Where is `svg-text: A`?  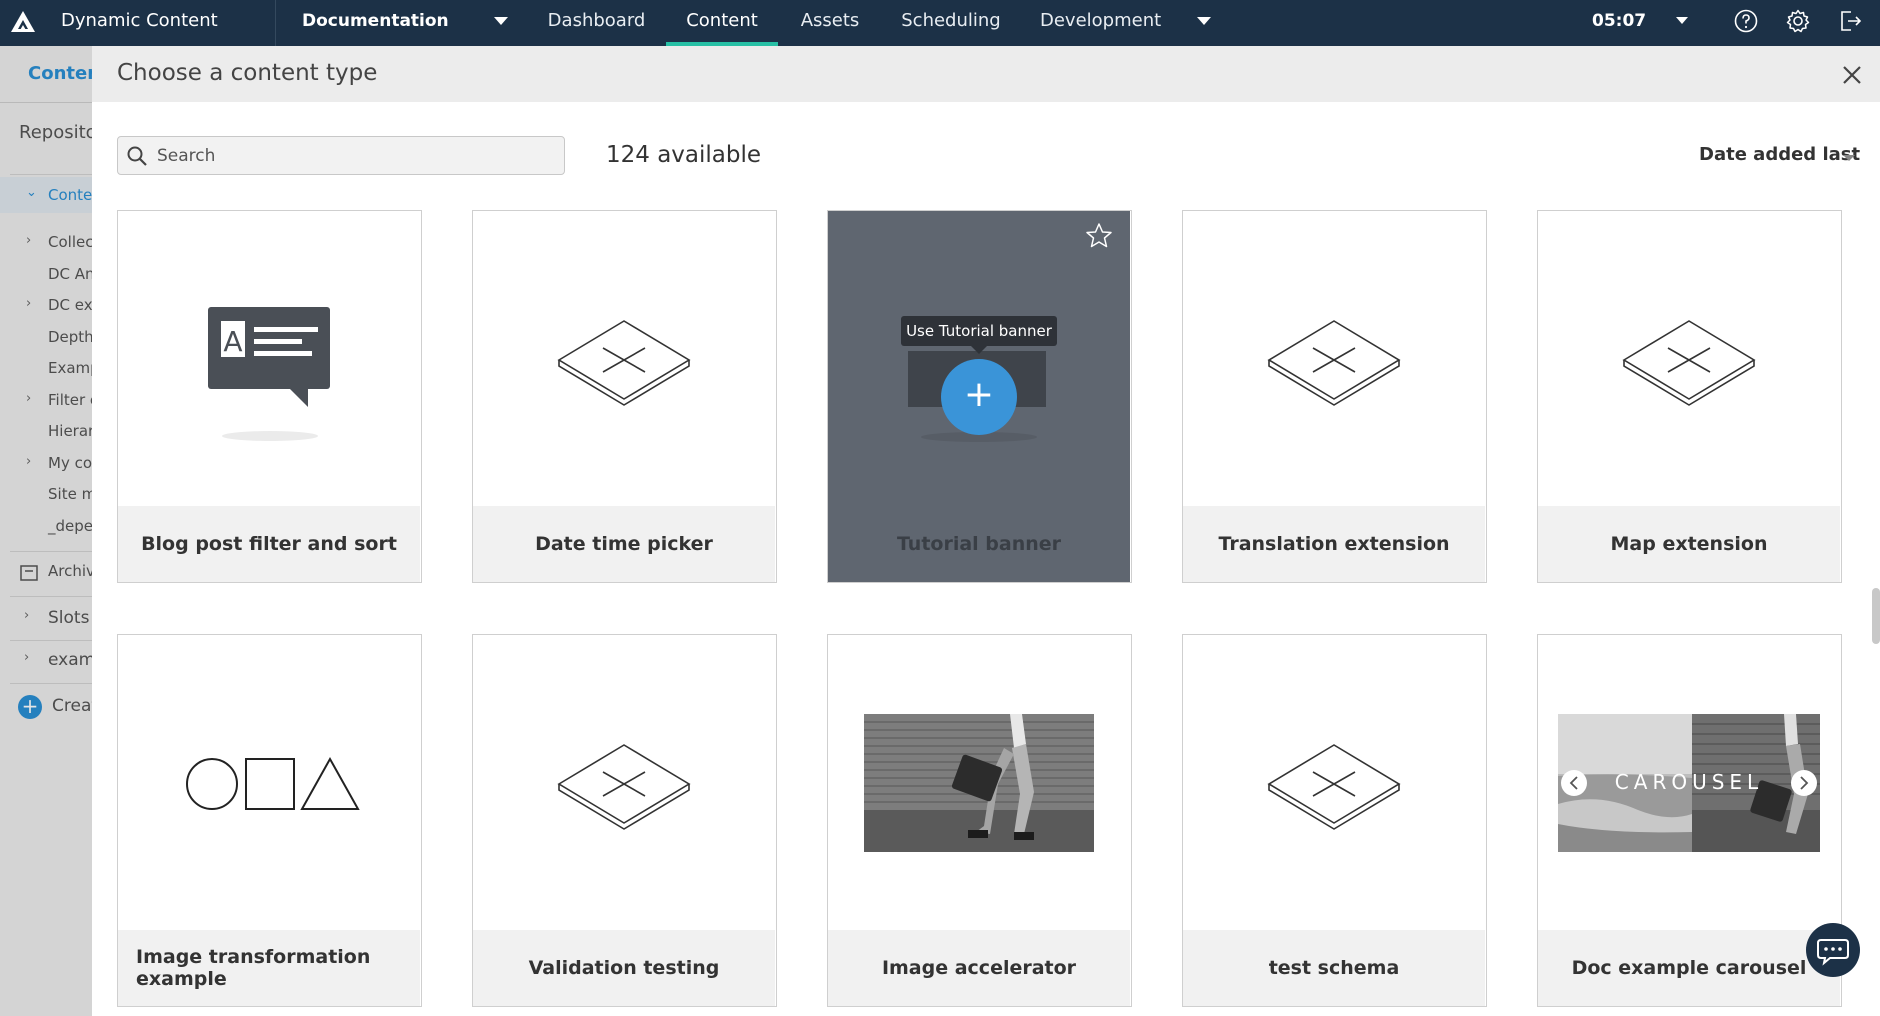
svg-text: A is located at coordinates (232, 341).